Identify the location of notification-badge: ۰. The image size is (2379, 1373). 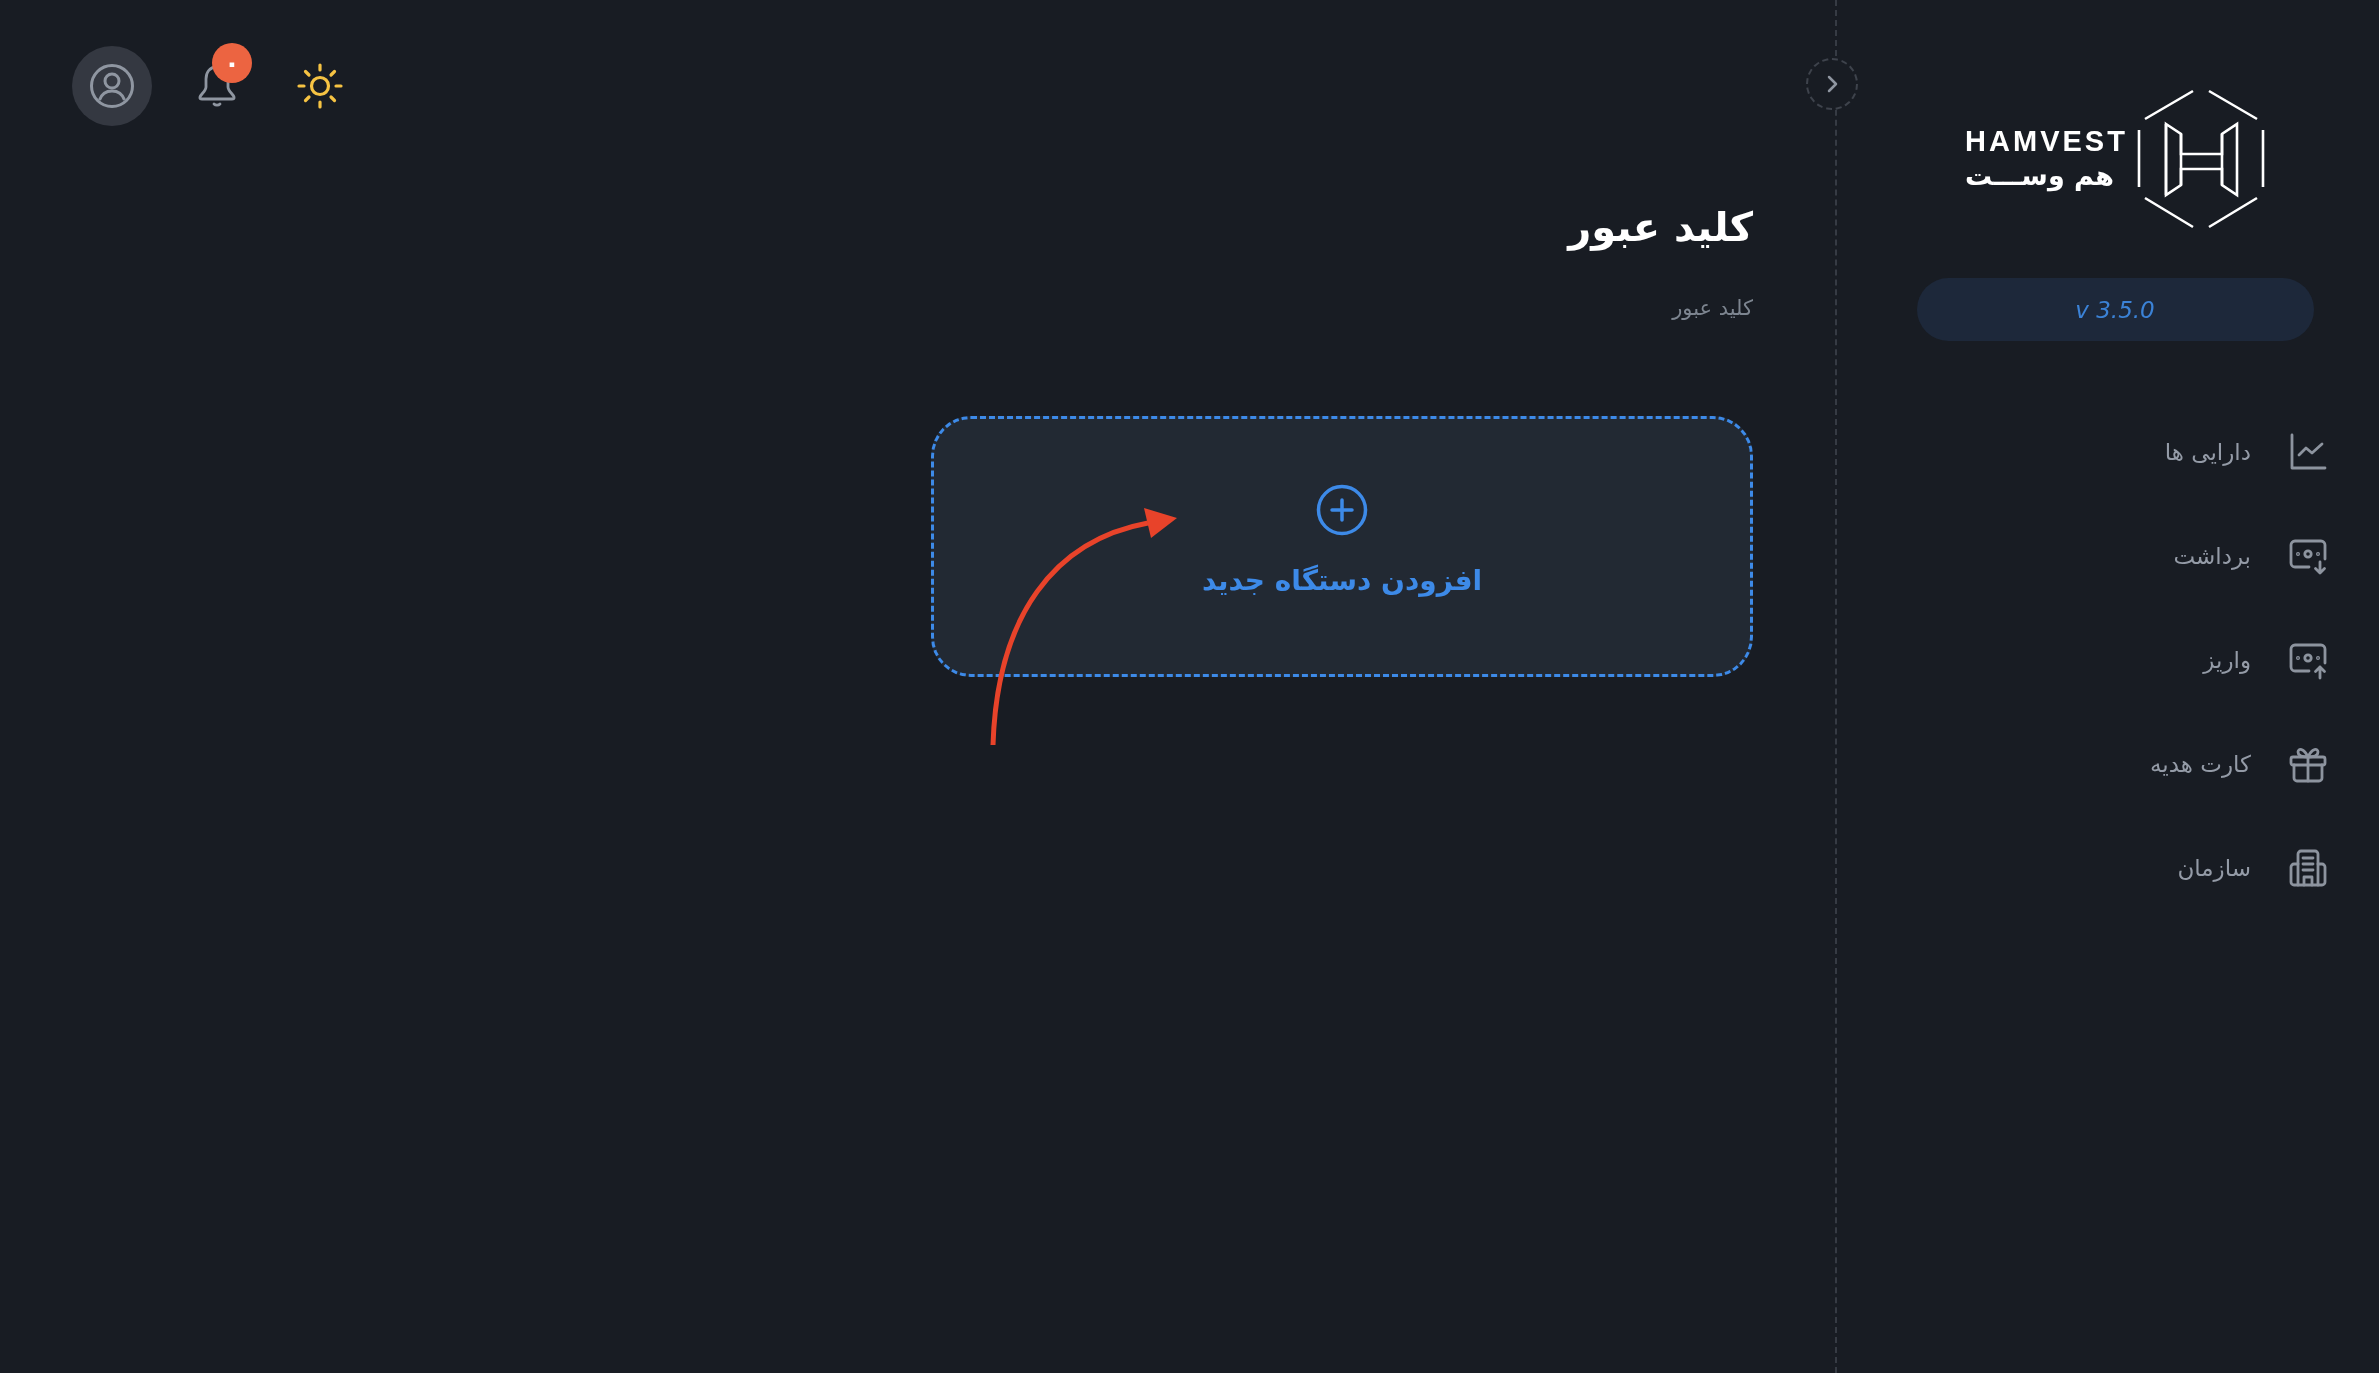
(232, 63).